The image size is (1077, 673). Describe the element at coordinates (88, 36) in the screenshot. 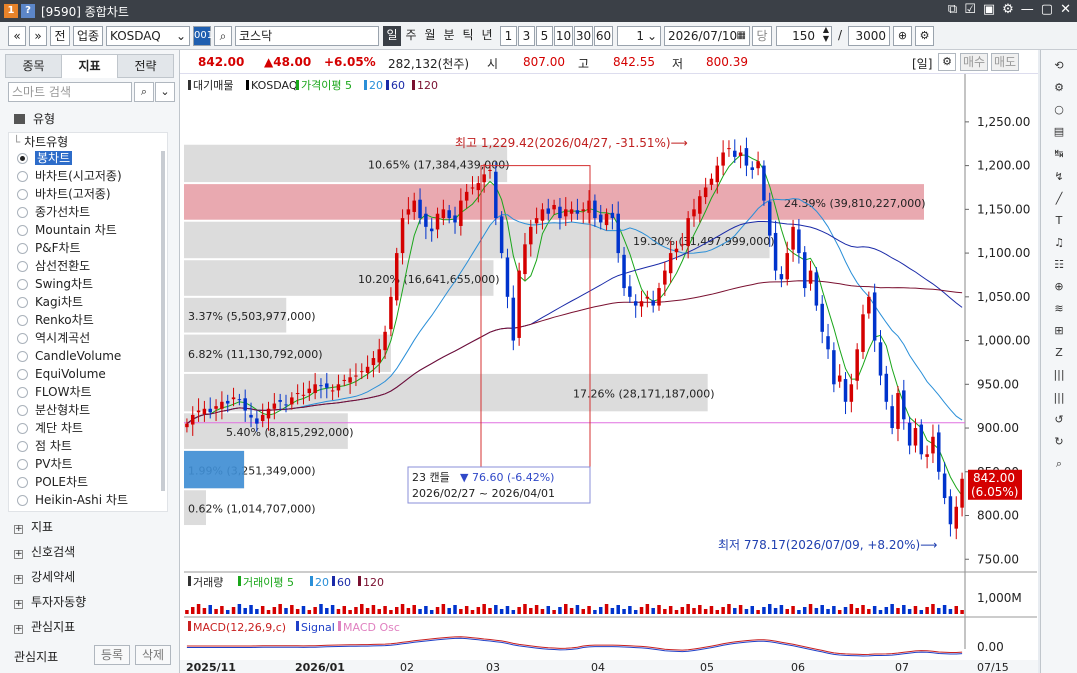

I see `industry-button: 업종` at that location.